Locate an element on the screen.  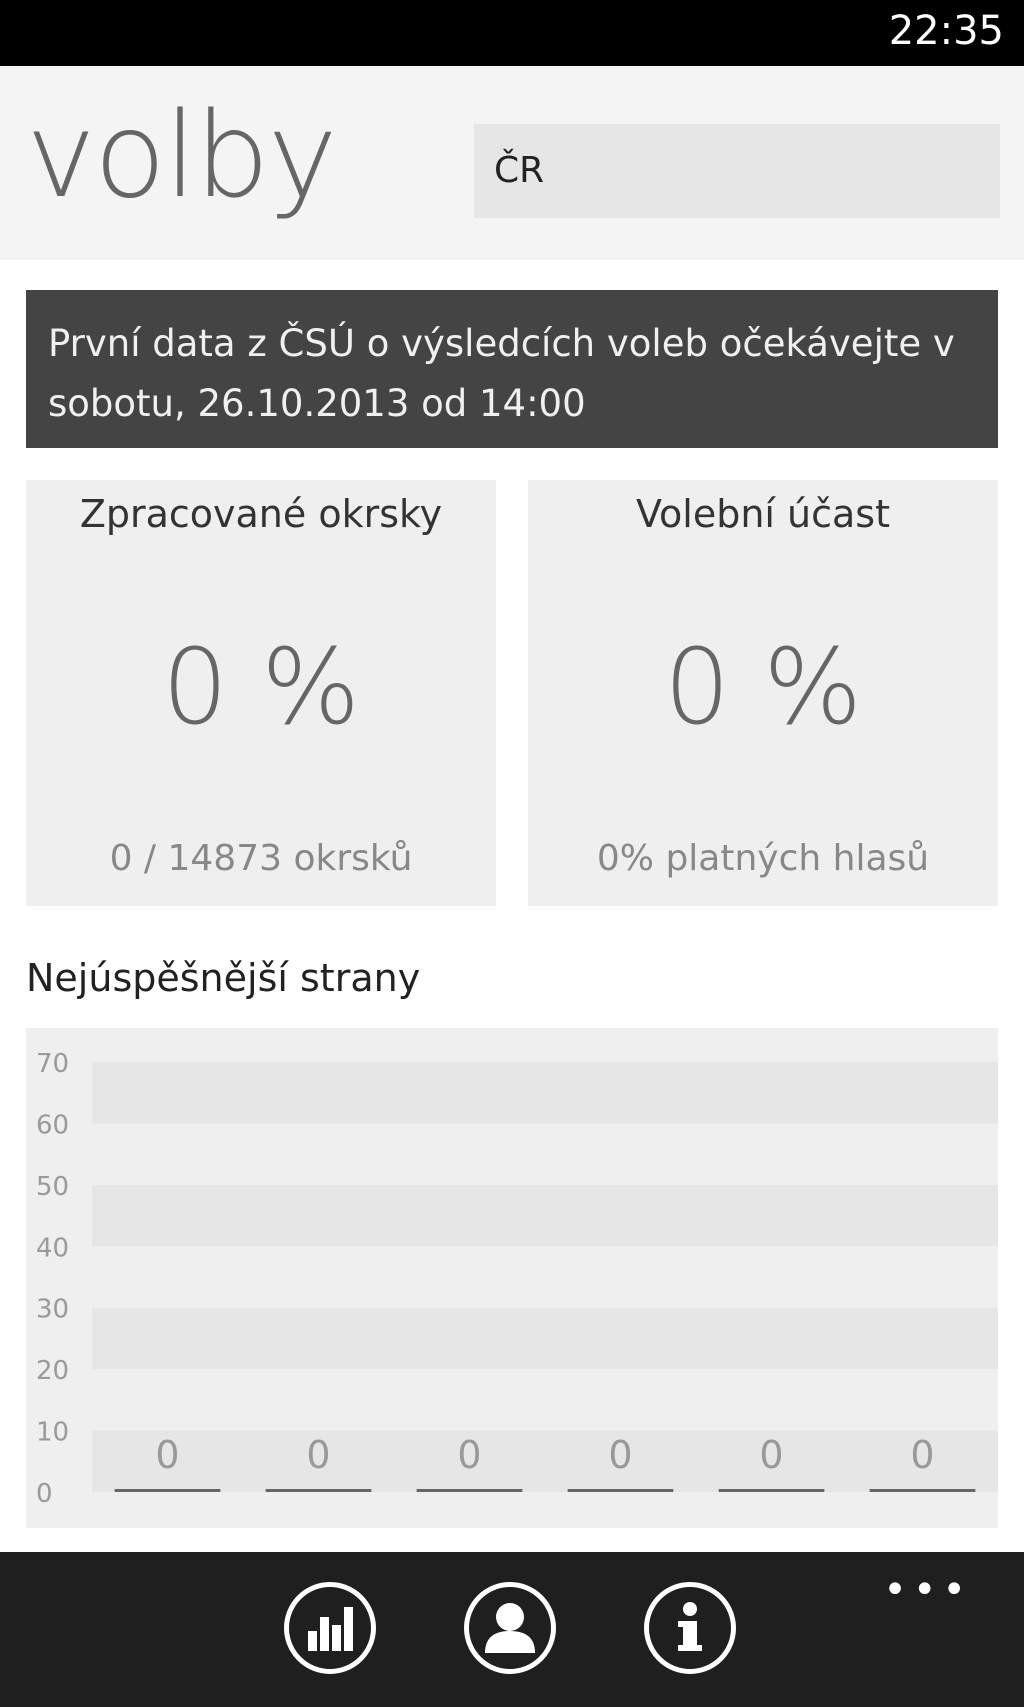
section-title: Nejúspěšnější strany is located at coordinates (223, 978).